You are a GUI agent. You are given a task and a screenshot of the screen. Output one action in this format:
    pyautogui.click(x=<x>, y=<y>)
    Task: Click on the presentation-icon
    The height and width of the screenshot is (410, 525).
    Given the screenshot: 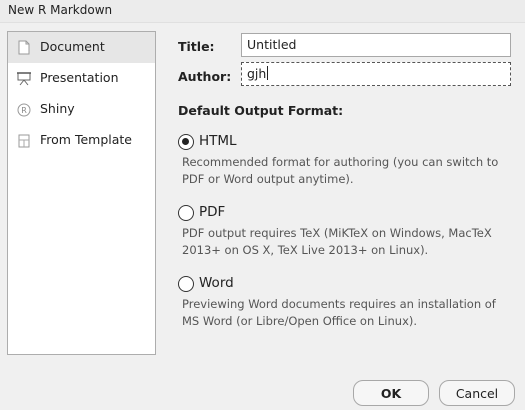 What is the action you would take?
    pyautogui.click(x=24, y=78)
    